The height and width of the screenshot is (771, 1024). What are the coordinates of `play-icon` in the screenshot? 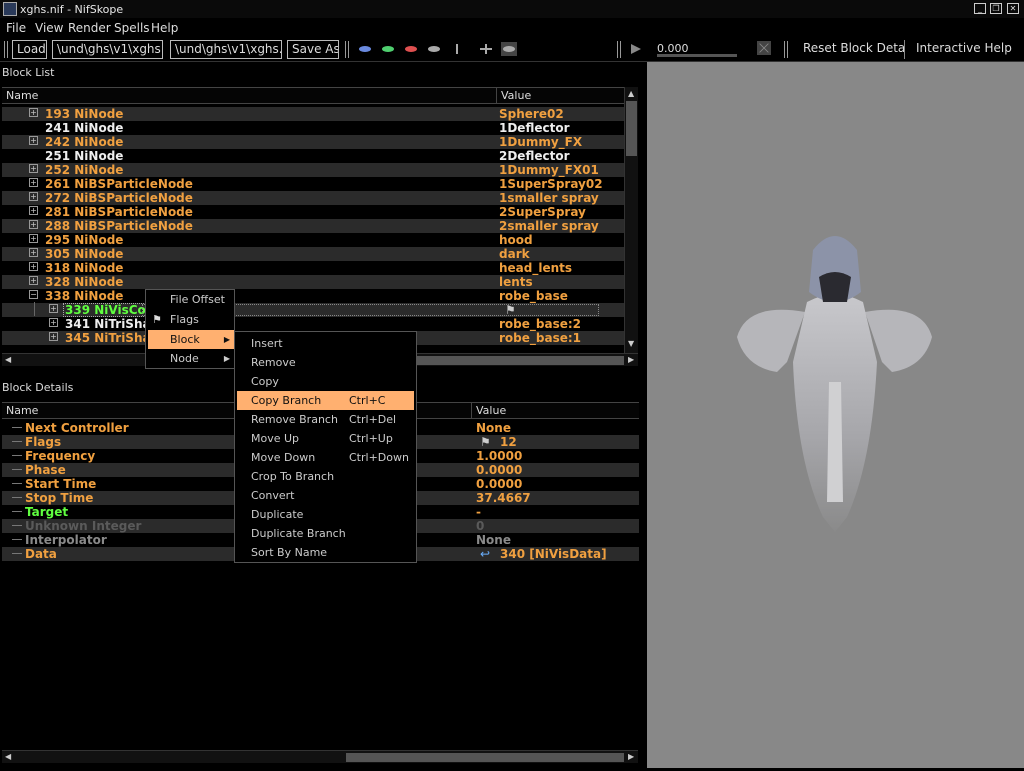 It's located at (636, 49).